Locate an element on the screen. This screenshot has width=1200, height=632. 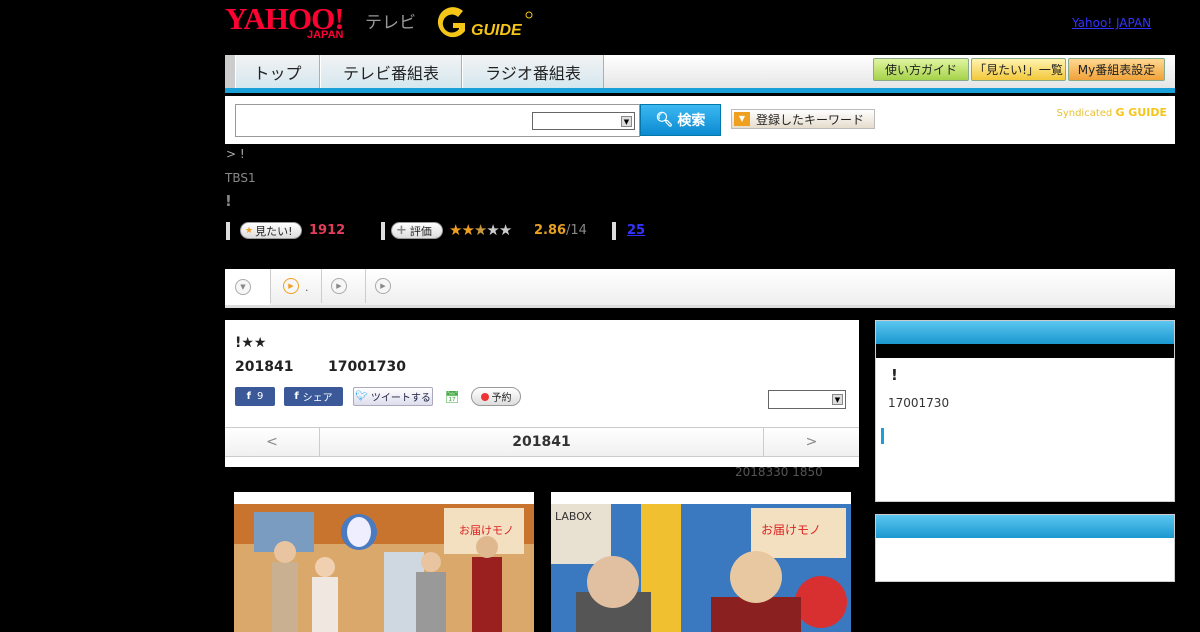
rating-value: 2.86 is located at coordinates (550, 230).